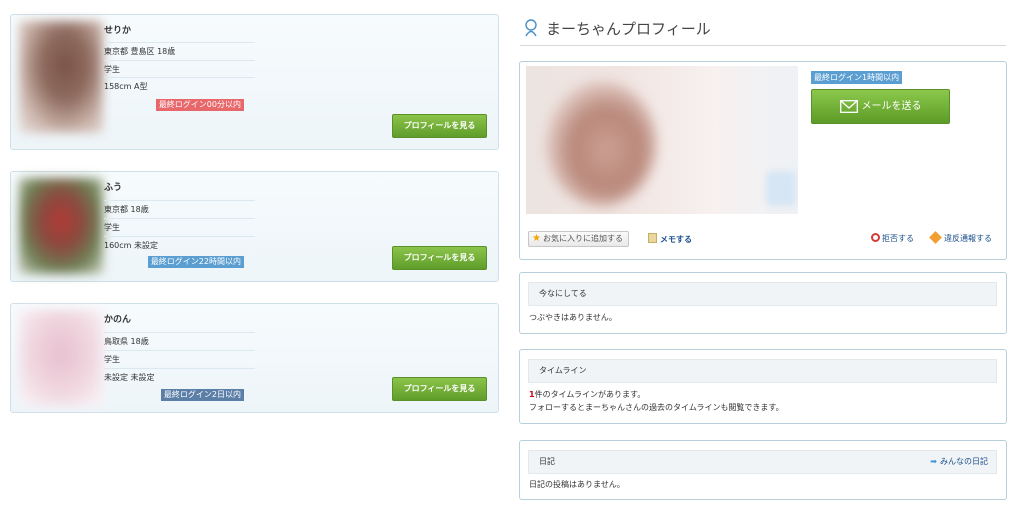  What do you see at coordinates (113, 186) in the screenshot?
I see `user-name: ふう` at bounding box center [113, 186].